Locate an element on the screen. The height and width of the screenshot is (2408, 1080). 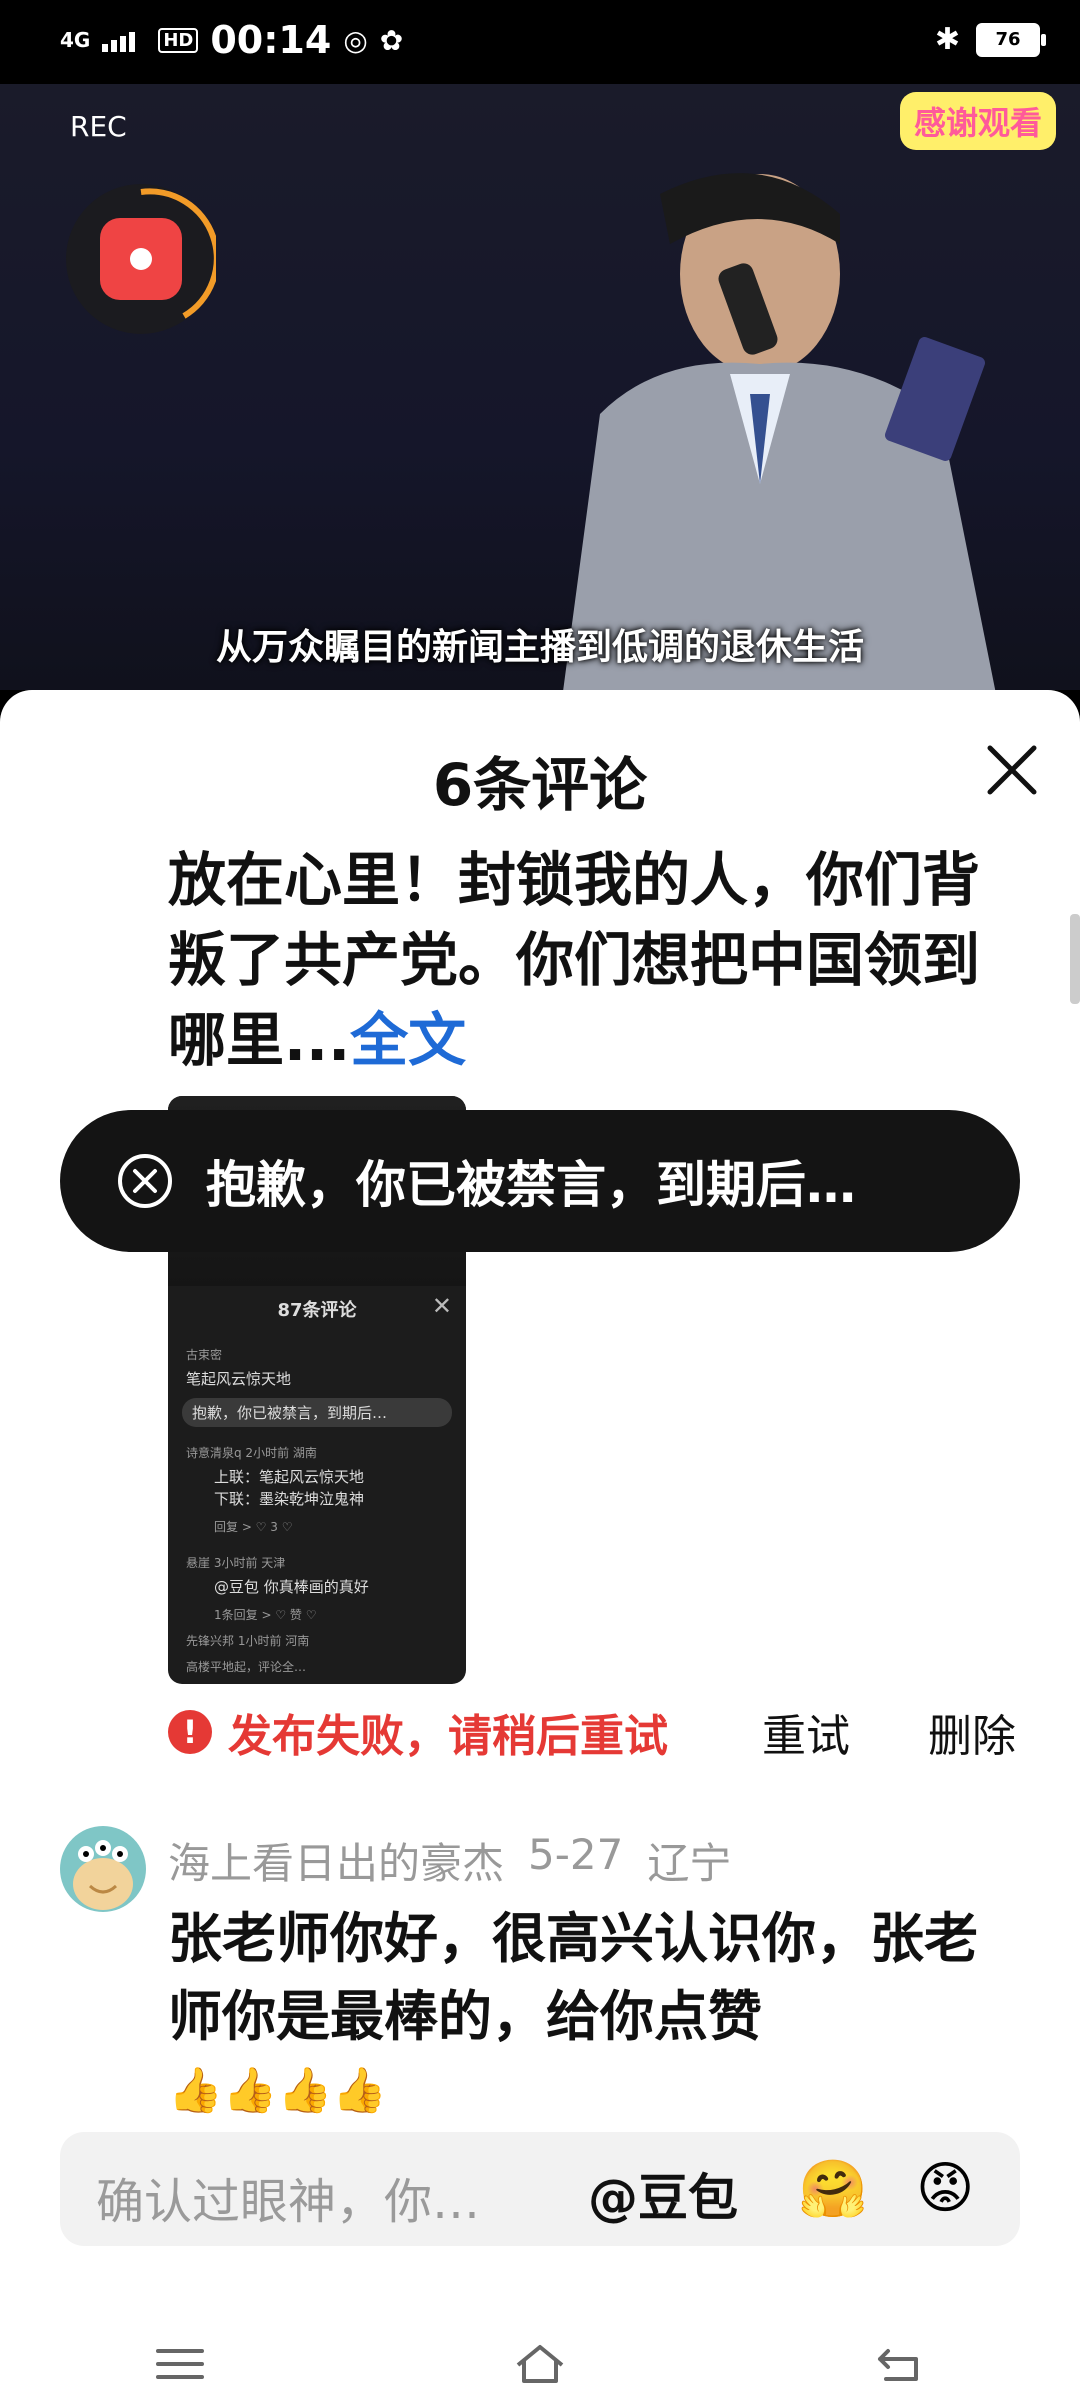
username: 海上看日出的豪杰 is located at coordinates (336, 1860).